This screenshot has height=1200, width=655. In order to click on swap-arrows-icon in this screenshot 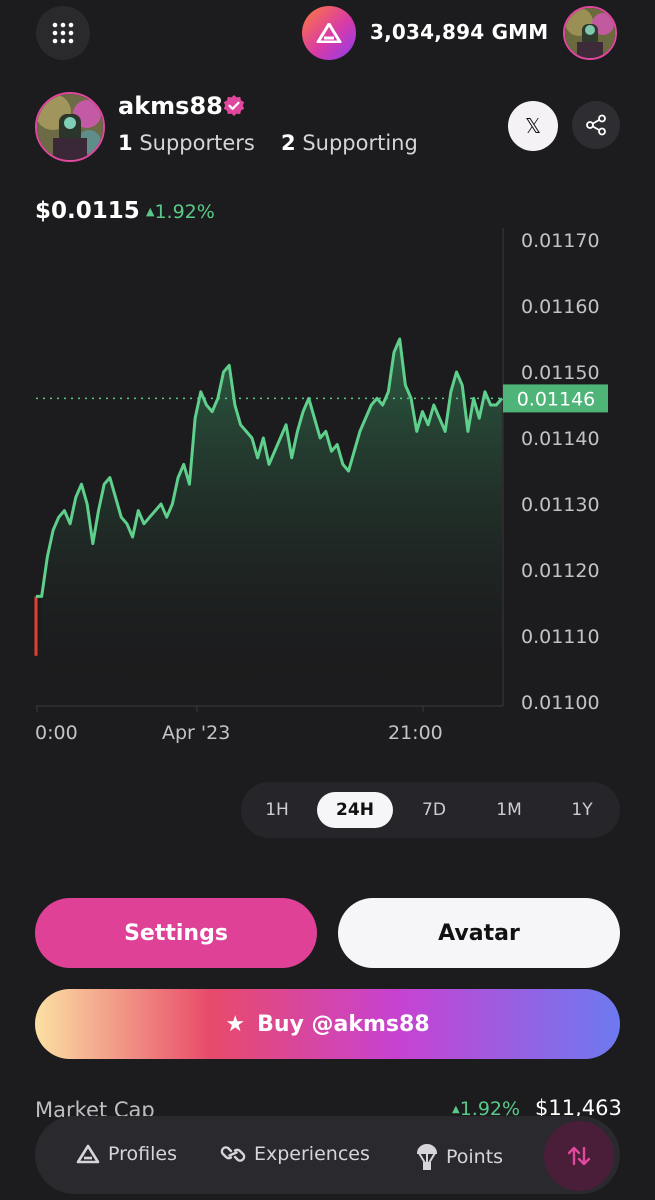, I will do `click(579, 1156)`.